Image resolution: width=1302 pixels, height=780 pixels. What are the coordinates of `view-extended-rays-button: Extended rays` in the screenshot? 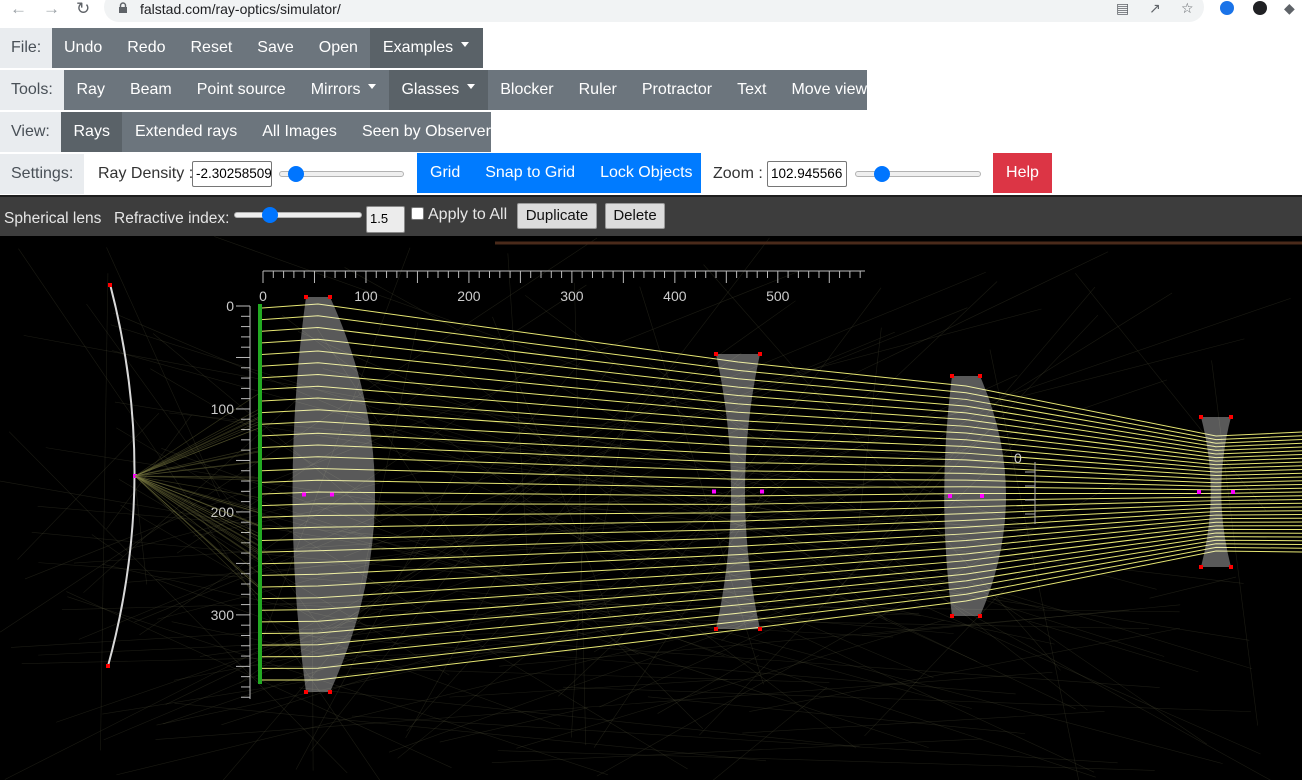 It's located at (185, 132).